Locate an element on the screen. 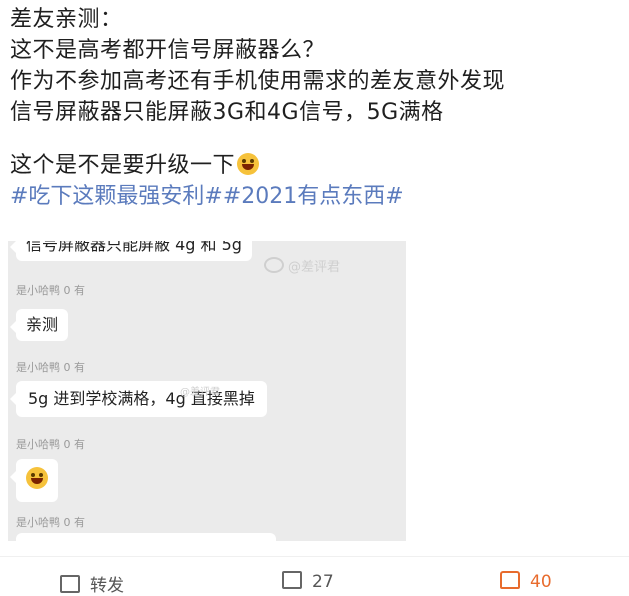 Image resolution: width=629 pixels, height=596 pixels. chat-bubble-2: 亲测 is located at coordinates (39, 325).